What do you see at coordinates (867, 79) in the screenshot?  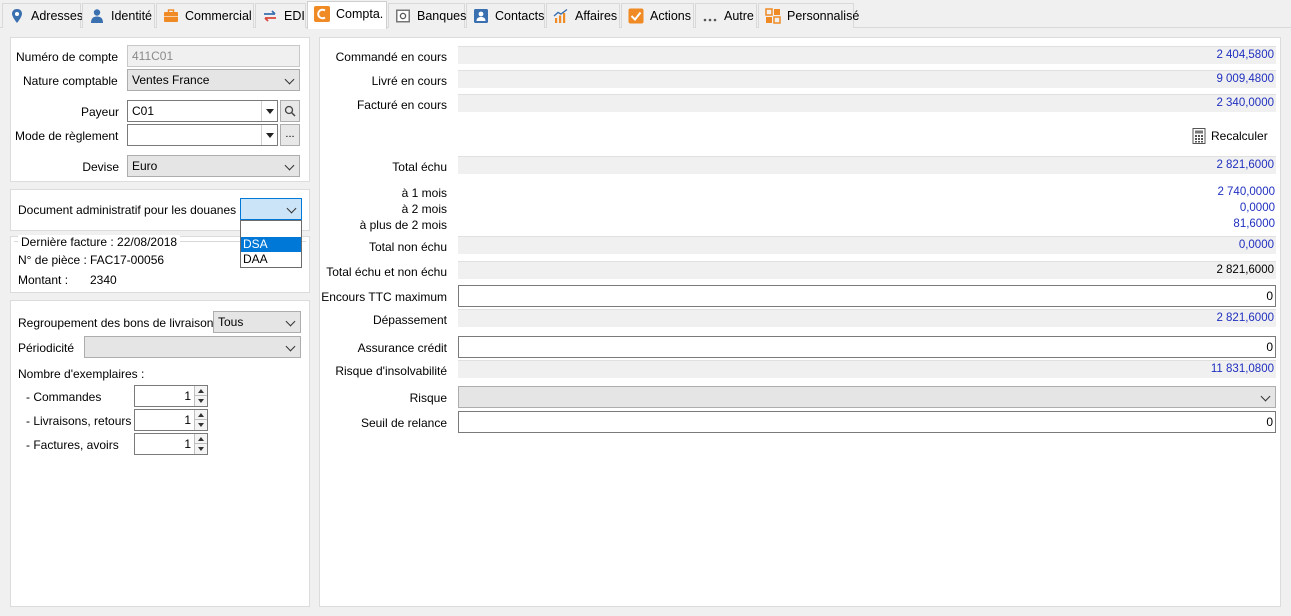 I see `livre-en-cours-value: 9 009,4800` at bounding box center [867, 79].